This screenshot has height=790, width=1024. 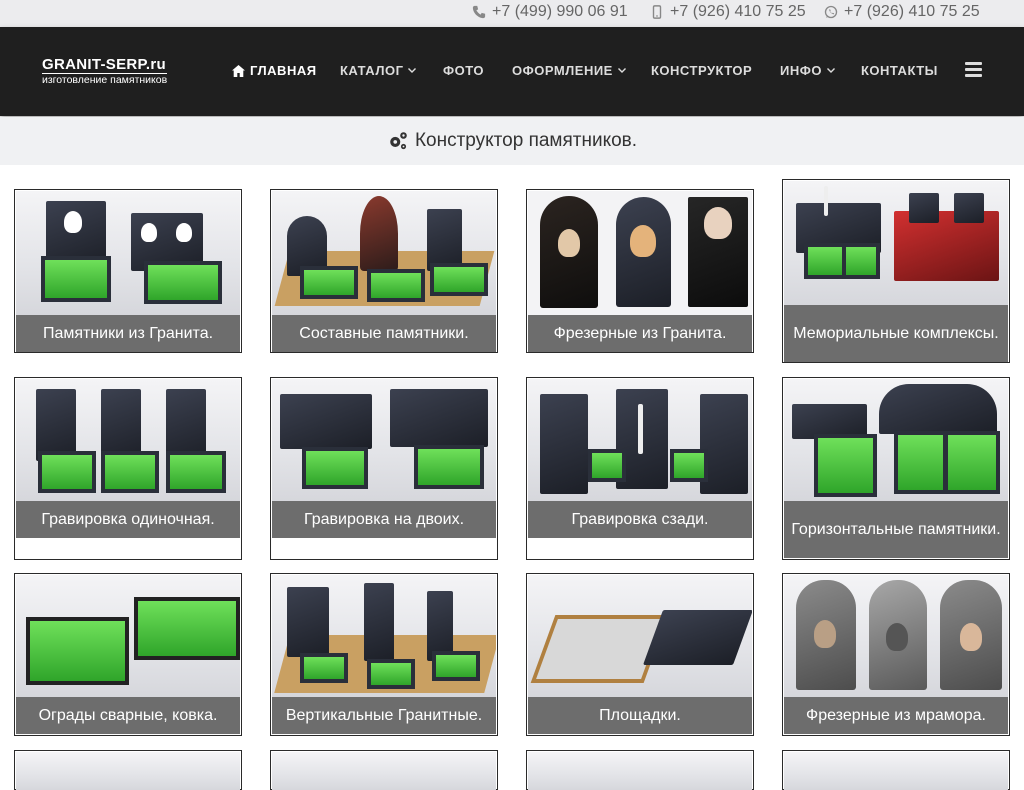 I want to click on nav-item-label: КОНТАКТЫ, so click(x=899, y=70).